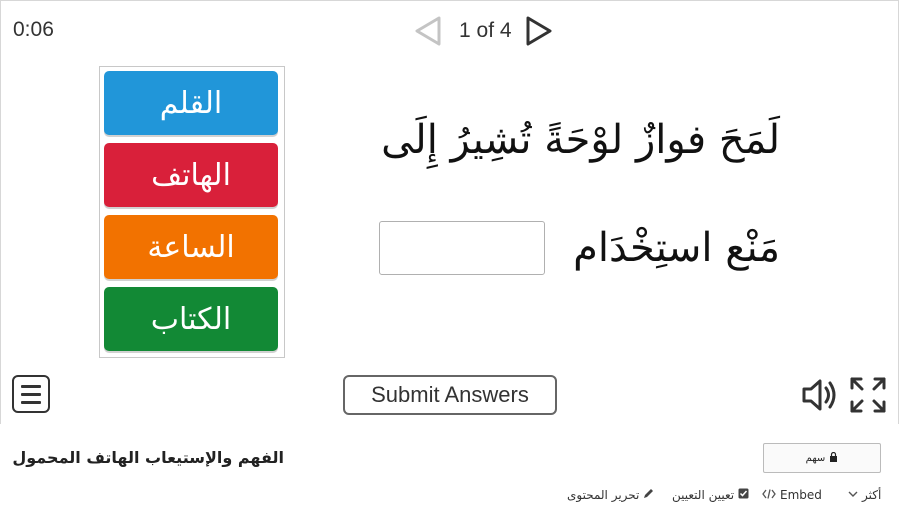 The height and width of the screenshot is (517, 899). I want to click on assign-label: تعيين التعيين, so click(703, 495).